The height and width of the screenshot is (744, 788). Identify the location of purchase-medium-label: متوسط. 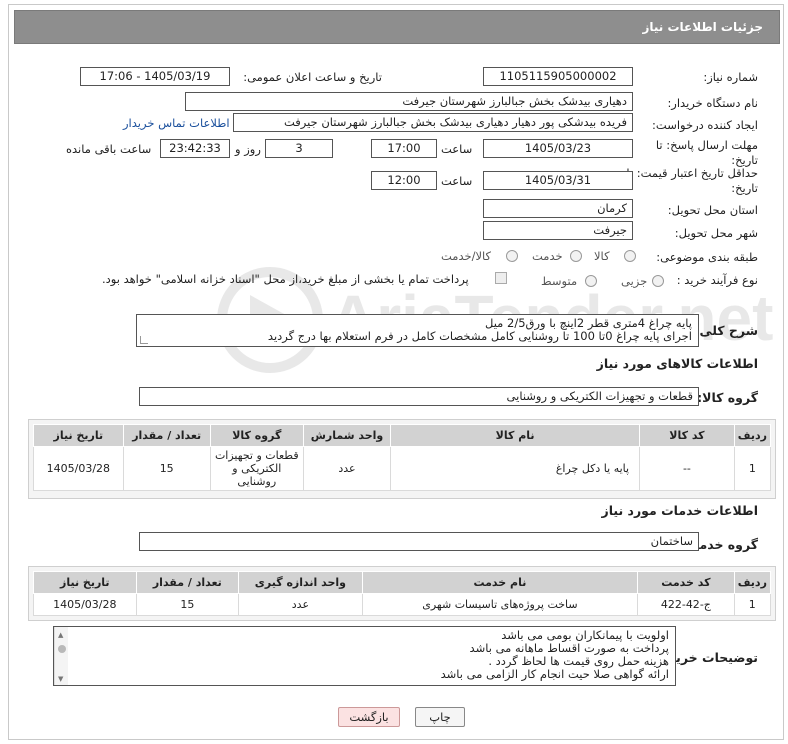
(559, 281).